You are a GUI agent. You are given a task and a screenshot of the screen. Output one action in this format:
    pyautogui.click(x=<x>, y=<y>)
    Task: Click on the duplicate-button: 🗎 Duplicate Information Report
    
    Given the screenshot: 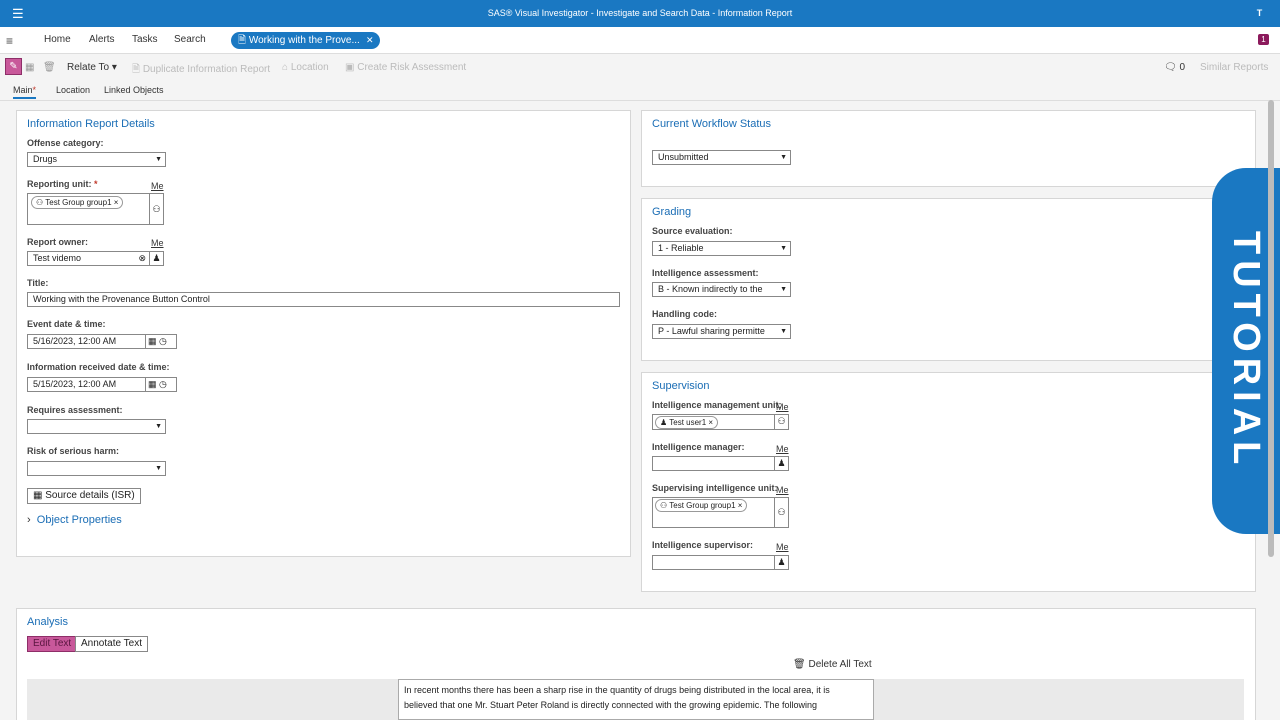 What is the action you would take?
    pyautogui.click(x=201, y=70)
    